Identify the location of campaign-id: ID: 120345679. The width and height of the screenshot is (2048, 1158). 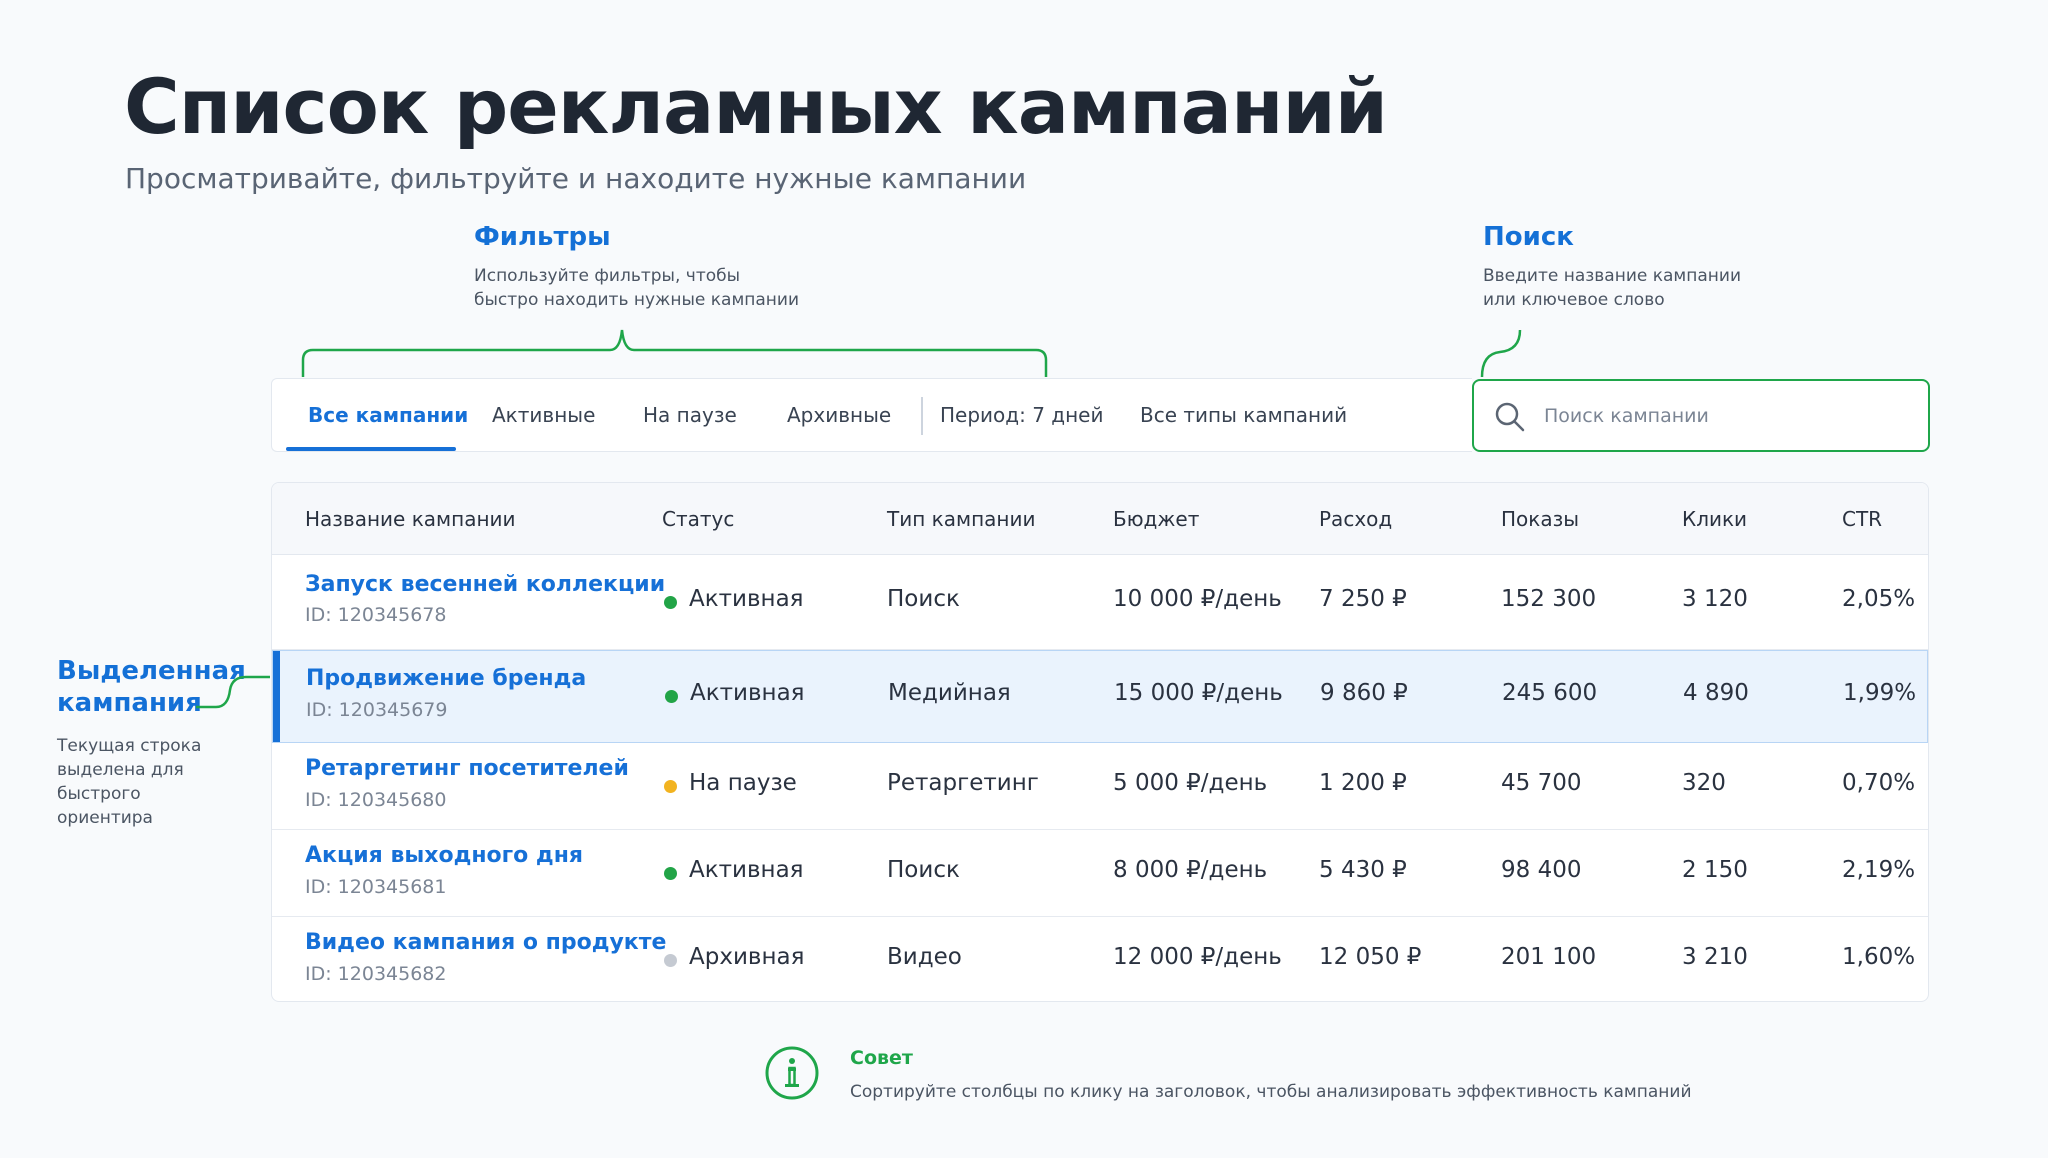
(377, 710).